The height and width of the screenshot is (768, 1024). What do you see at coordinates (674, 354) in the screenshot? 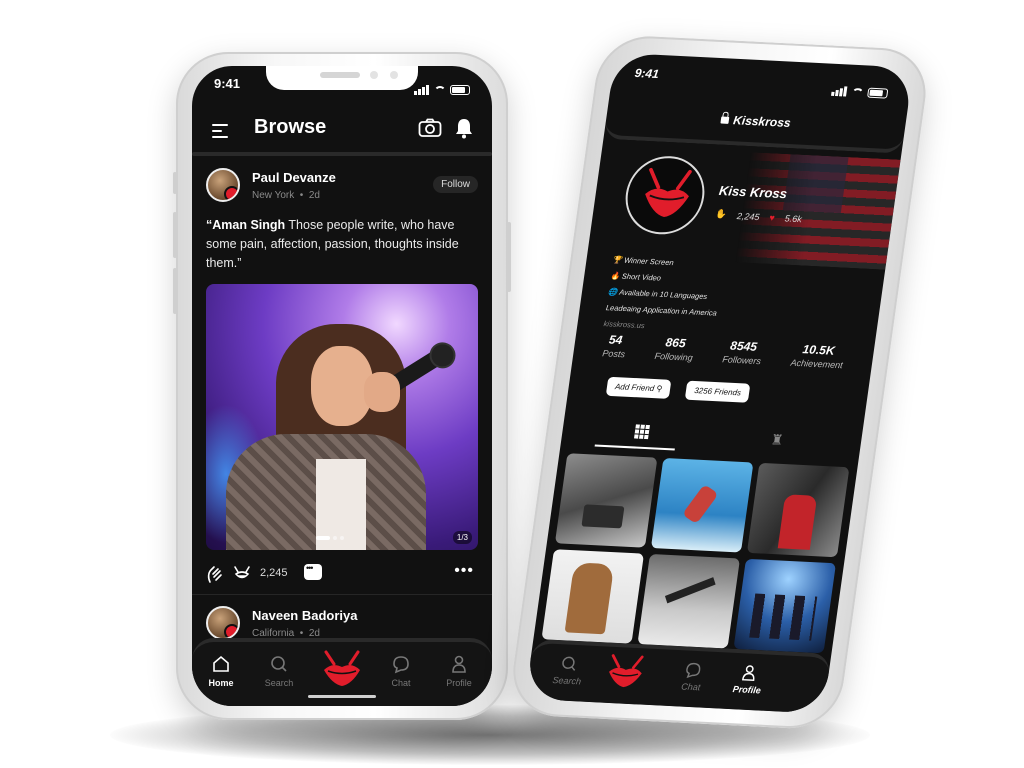
I see `stat-following: 865 Following` at bounding box center [674, 354].